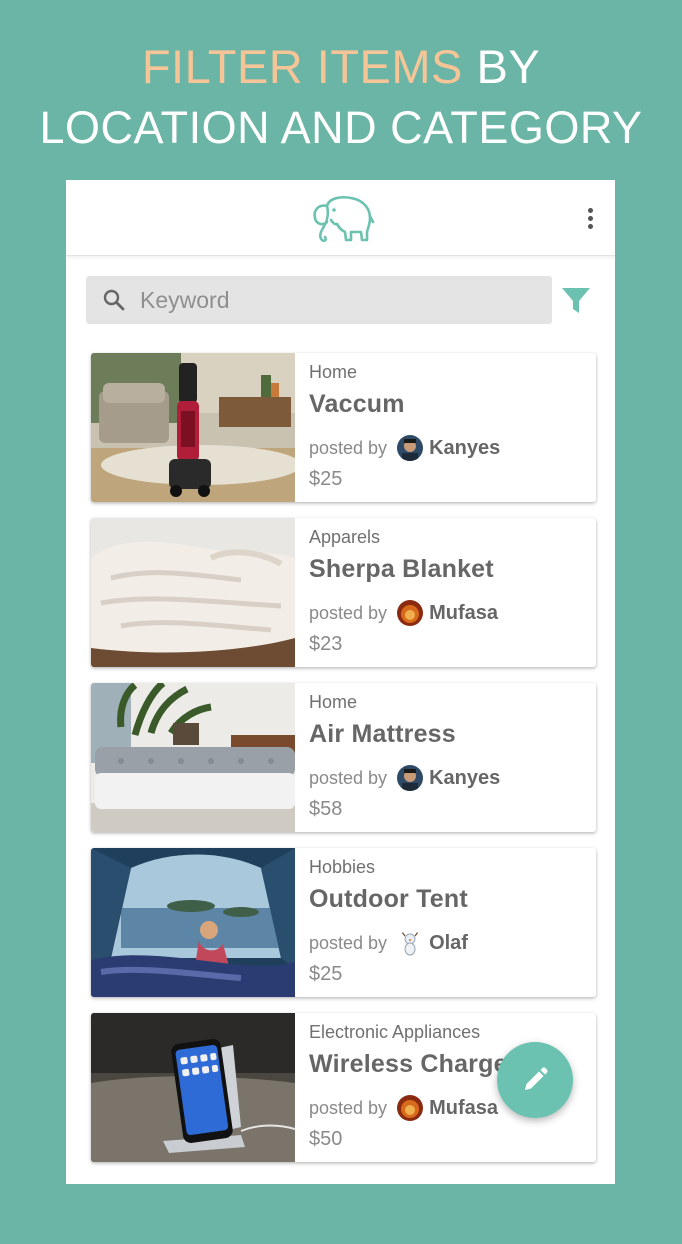 The width and height of the screenshot is (682, 1244). Describe the element at coordinates (508, 66) in the screenshot. I see `promo-line-1-rest: BY` at that location.